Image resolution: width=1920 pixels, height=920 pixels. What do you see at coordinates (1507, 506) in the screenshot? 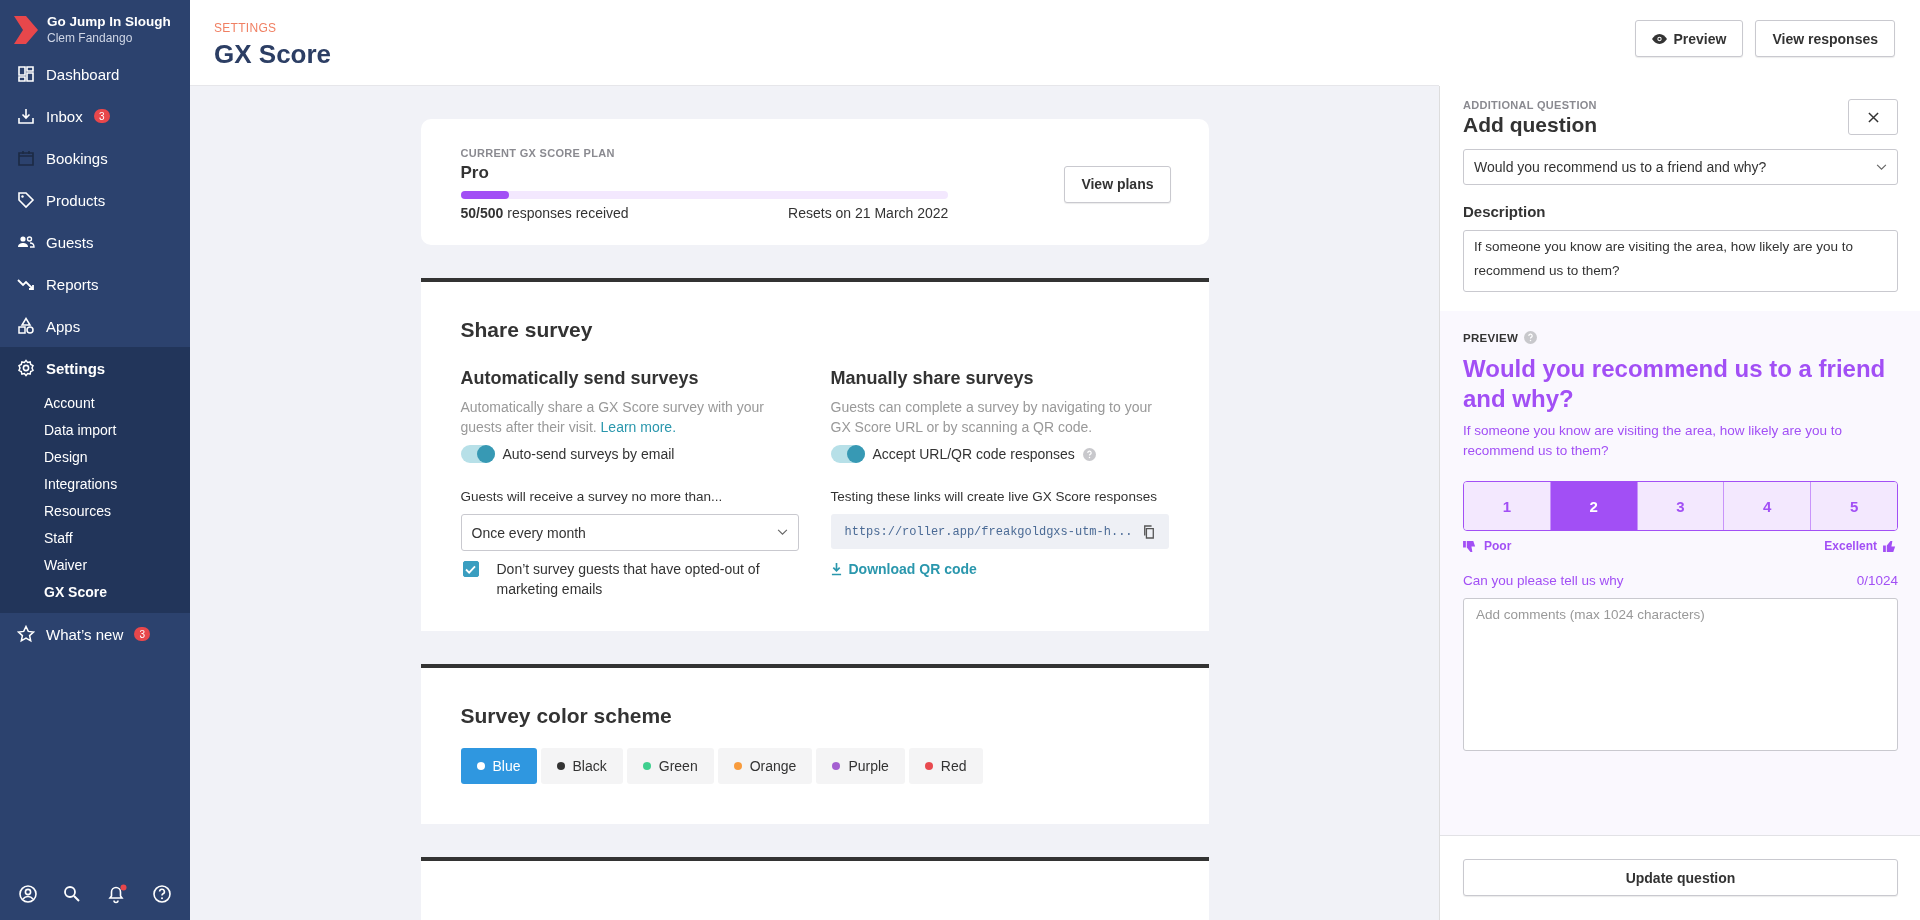
I see `rating-option: 1` at bounding box center [1507, 506].